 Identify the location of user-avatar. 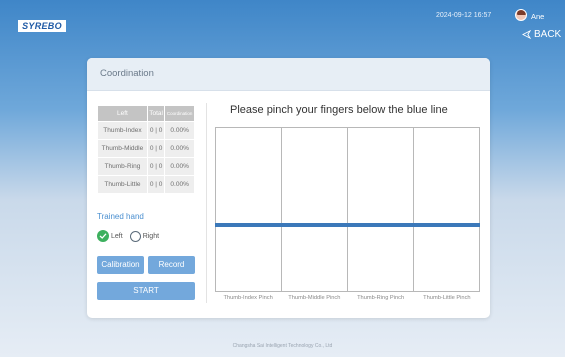
(521, 15).